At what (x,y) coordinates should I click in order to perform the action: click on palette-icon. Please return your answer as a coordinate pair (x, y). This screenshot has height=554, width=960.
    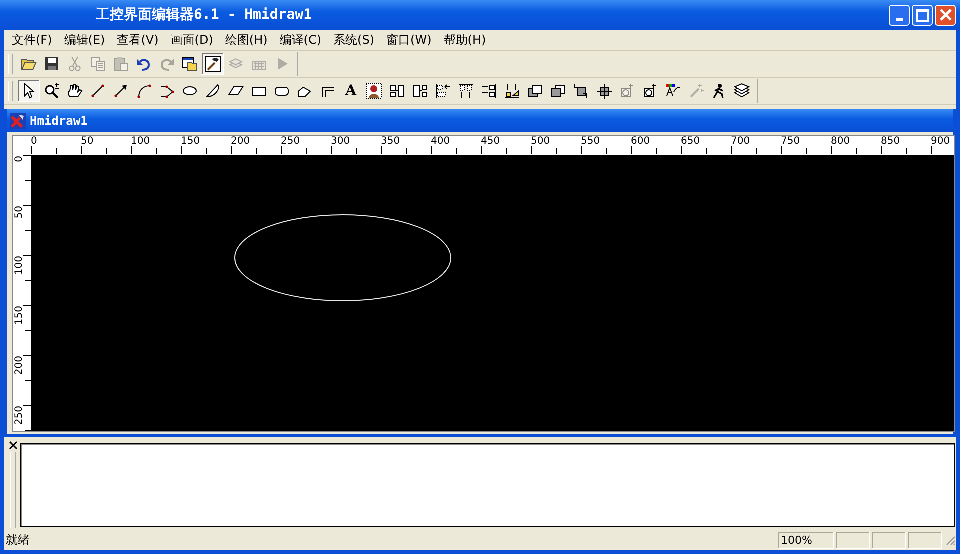
    Looking at the image, I should click on (673, 91).